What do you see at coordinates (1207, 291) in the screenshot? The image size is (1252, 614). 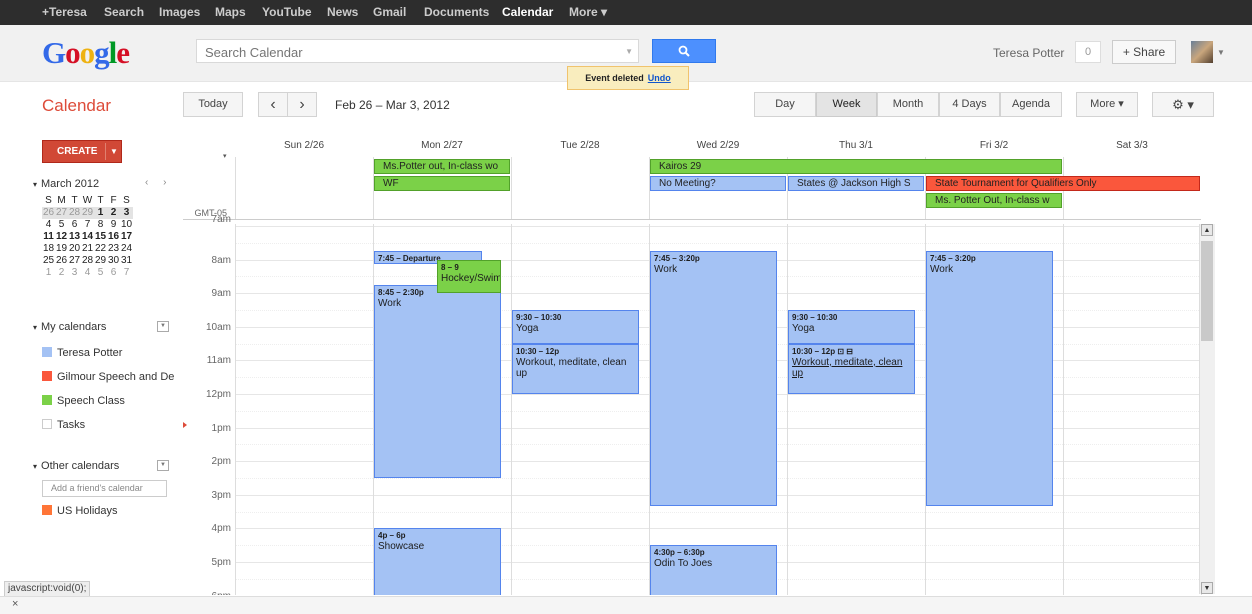 I see `scrollbar-thumb` at bounding box center [1207, 291].